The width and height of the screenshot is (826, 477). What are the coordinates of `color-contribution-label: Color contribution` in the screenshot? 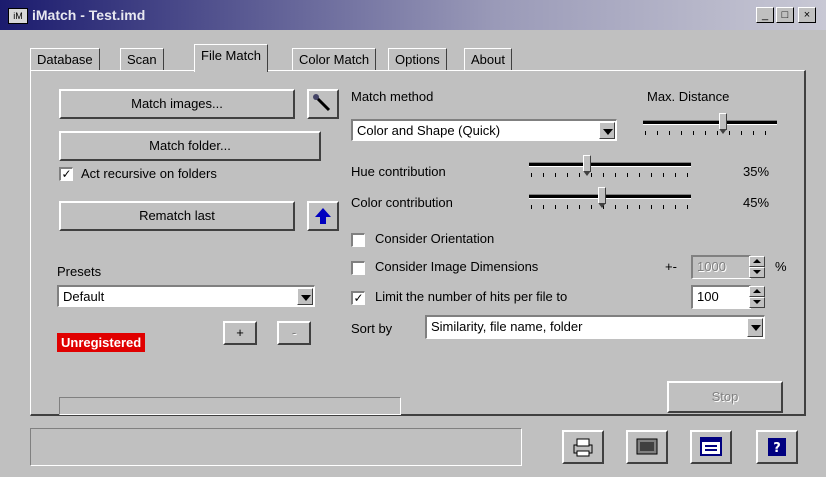 It's located at (402, 202).